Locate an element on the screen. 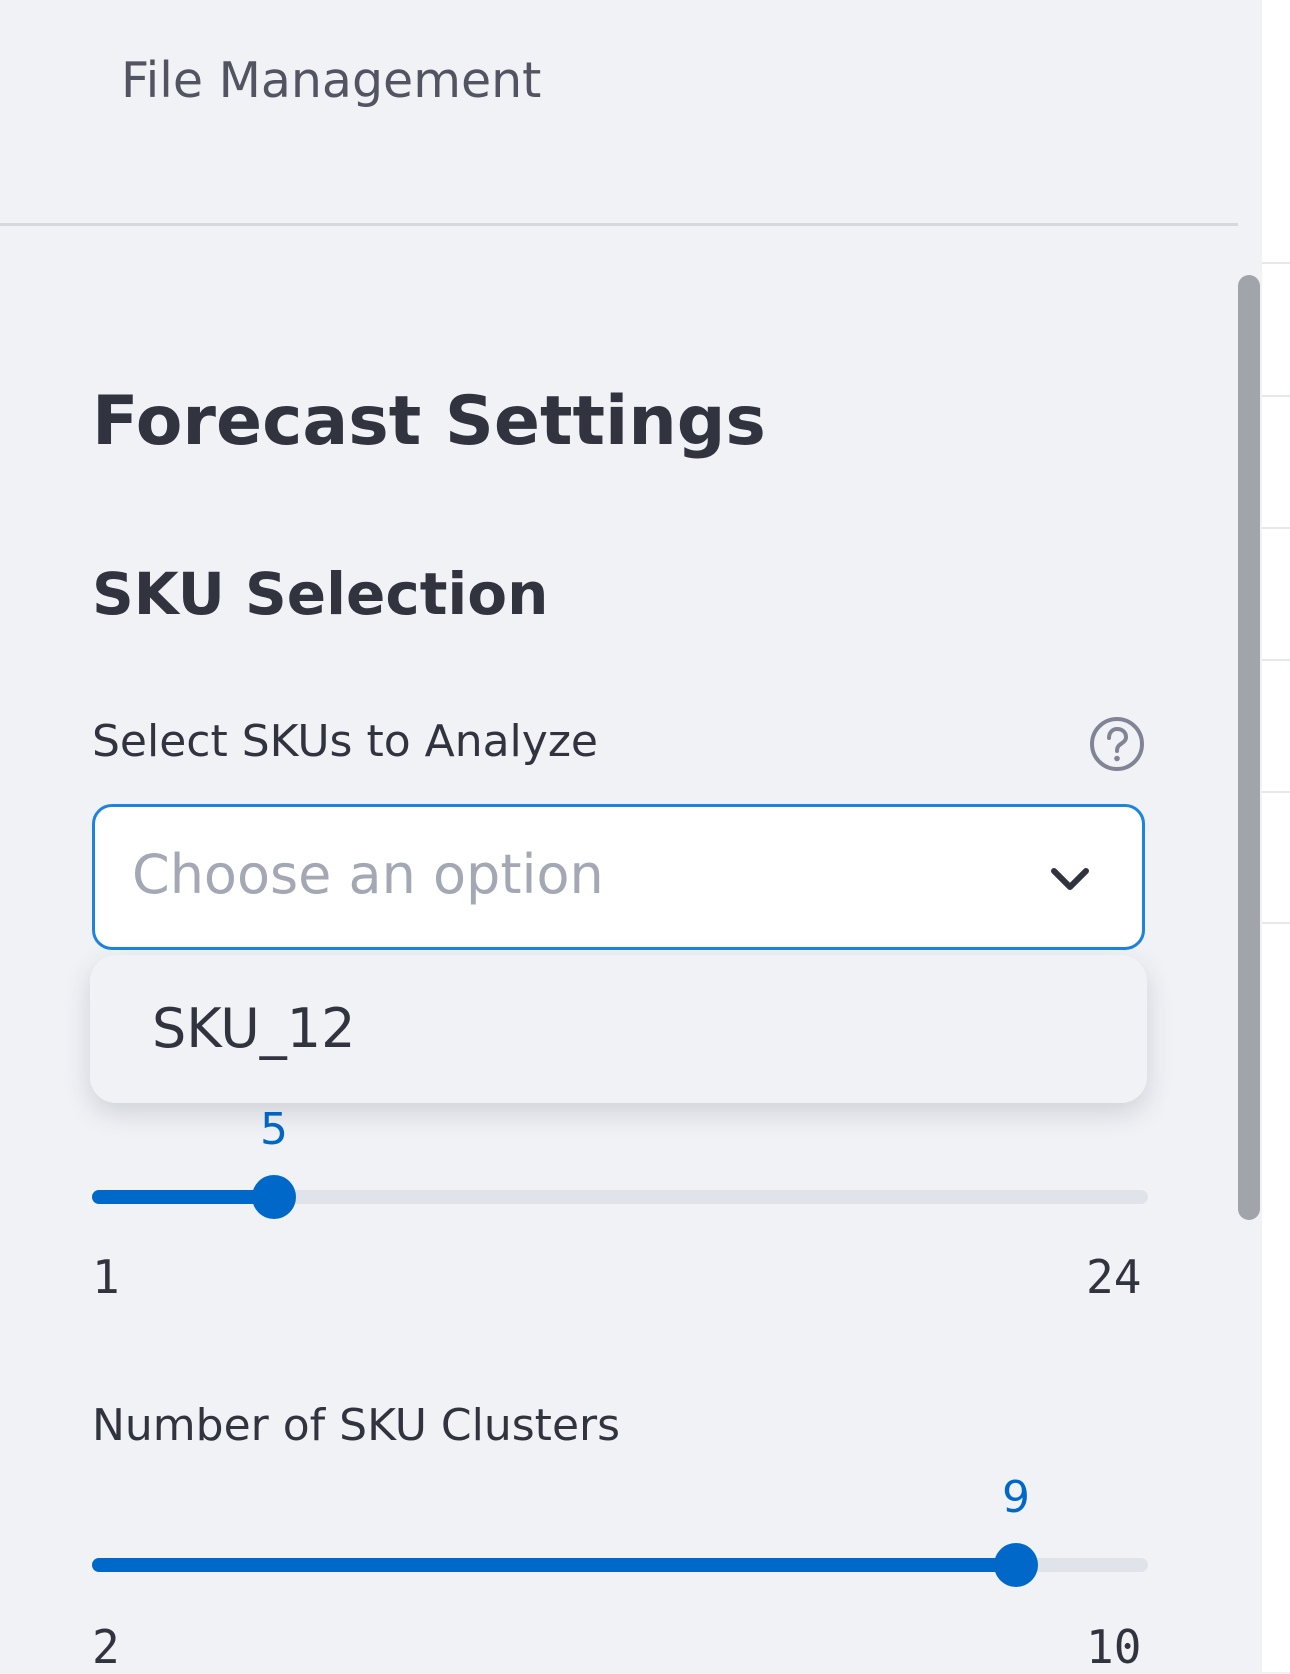  sku-select-placeholder: Choose an option is located at coordinates (368, 874).